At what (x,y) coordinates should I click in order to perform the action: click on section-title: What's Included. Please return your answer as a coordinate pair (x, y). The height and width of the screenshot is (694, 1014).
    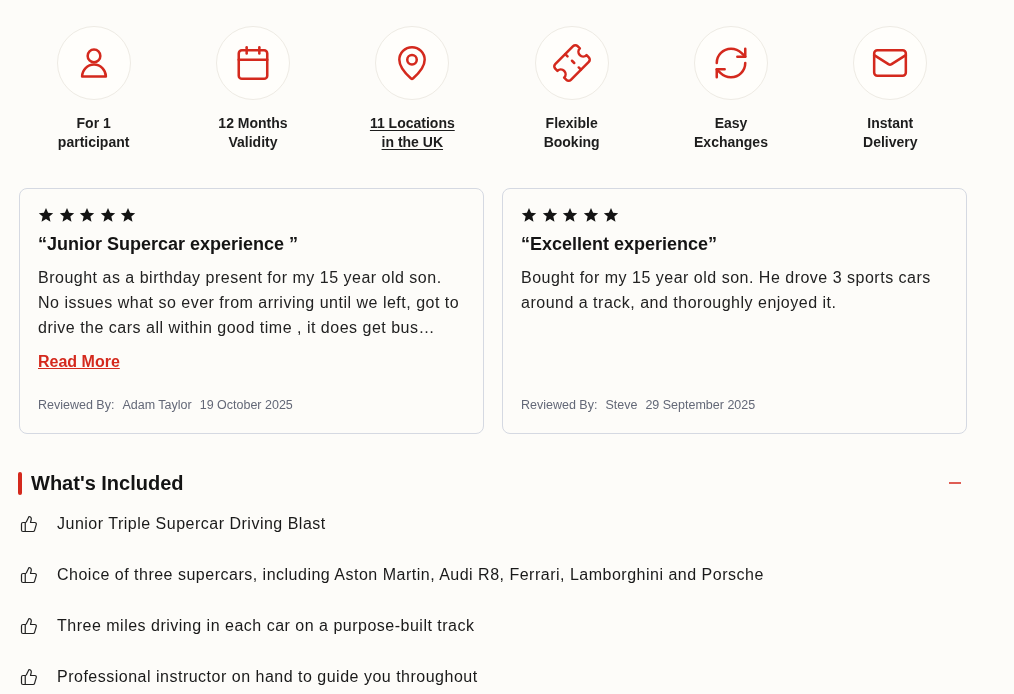
    Looking at the image, I should click on (107, 483).